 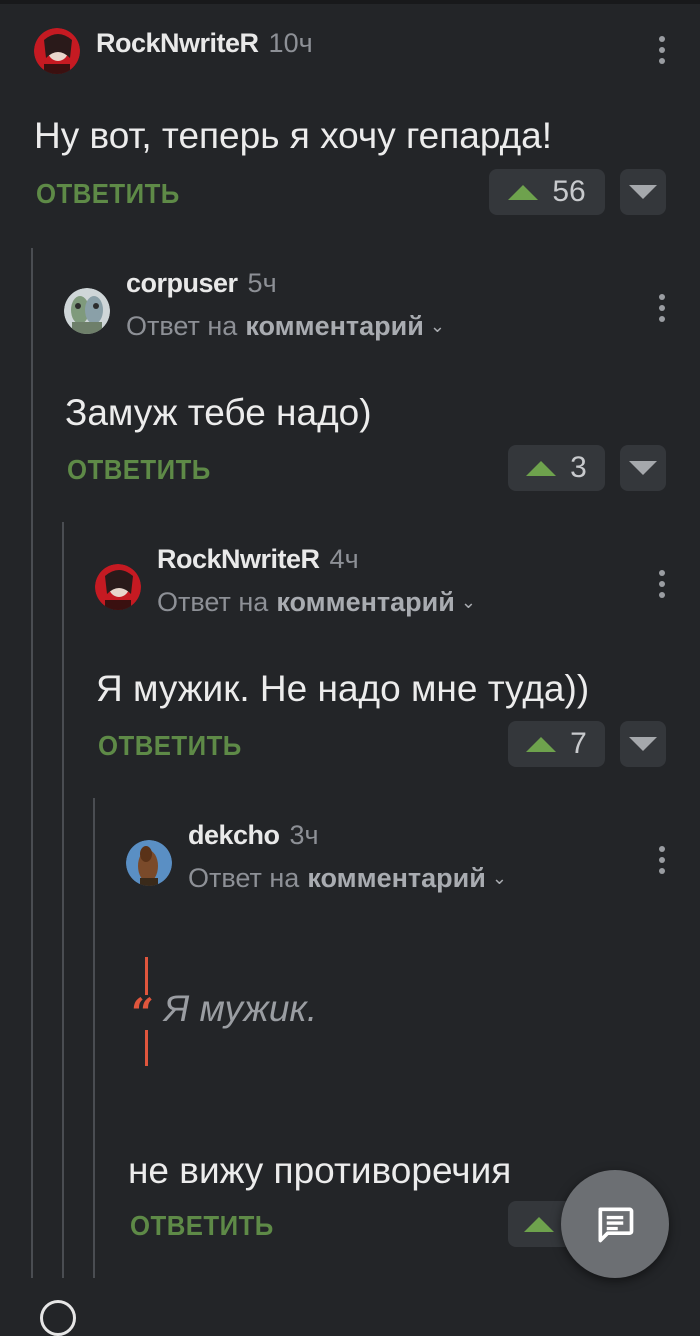 What do you see at coordinates (218, 412) in the screenshot?
I see `comment-text: Замуж тебе надо)` at bounding box center [218, 412].